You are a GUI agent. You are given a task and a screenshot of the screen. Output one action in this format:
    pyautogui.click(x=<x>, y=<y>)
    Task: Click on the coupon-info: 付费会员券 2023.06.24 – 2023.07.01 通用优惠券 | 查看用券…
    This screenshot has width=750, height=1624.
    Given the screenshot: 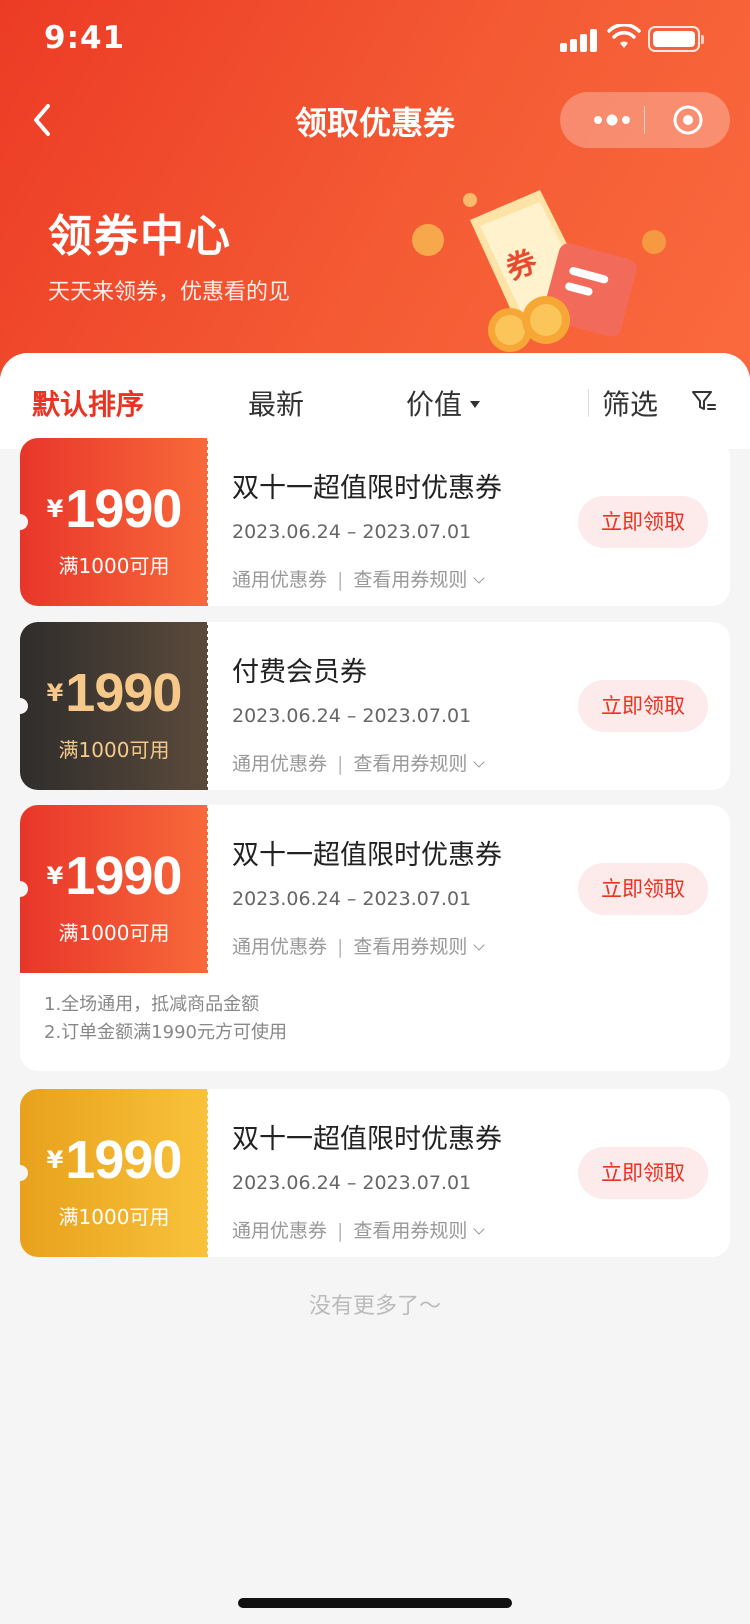 What is the action you would take?
    pyautogui.click(x=359, y=713)
    